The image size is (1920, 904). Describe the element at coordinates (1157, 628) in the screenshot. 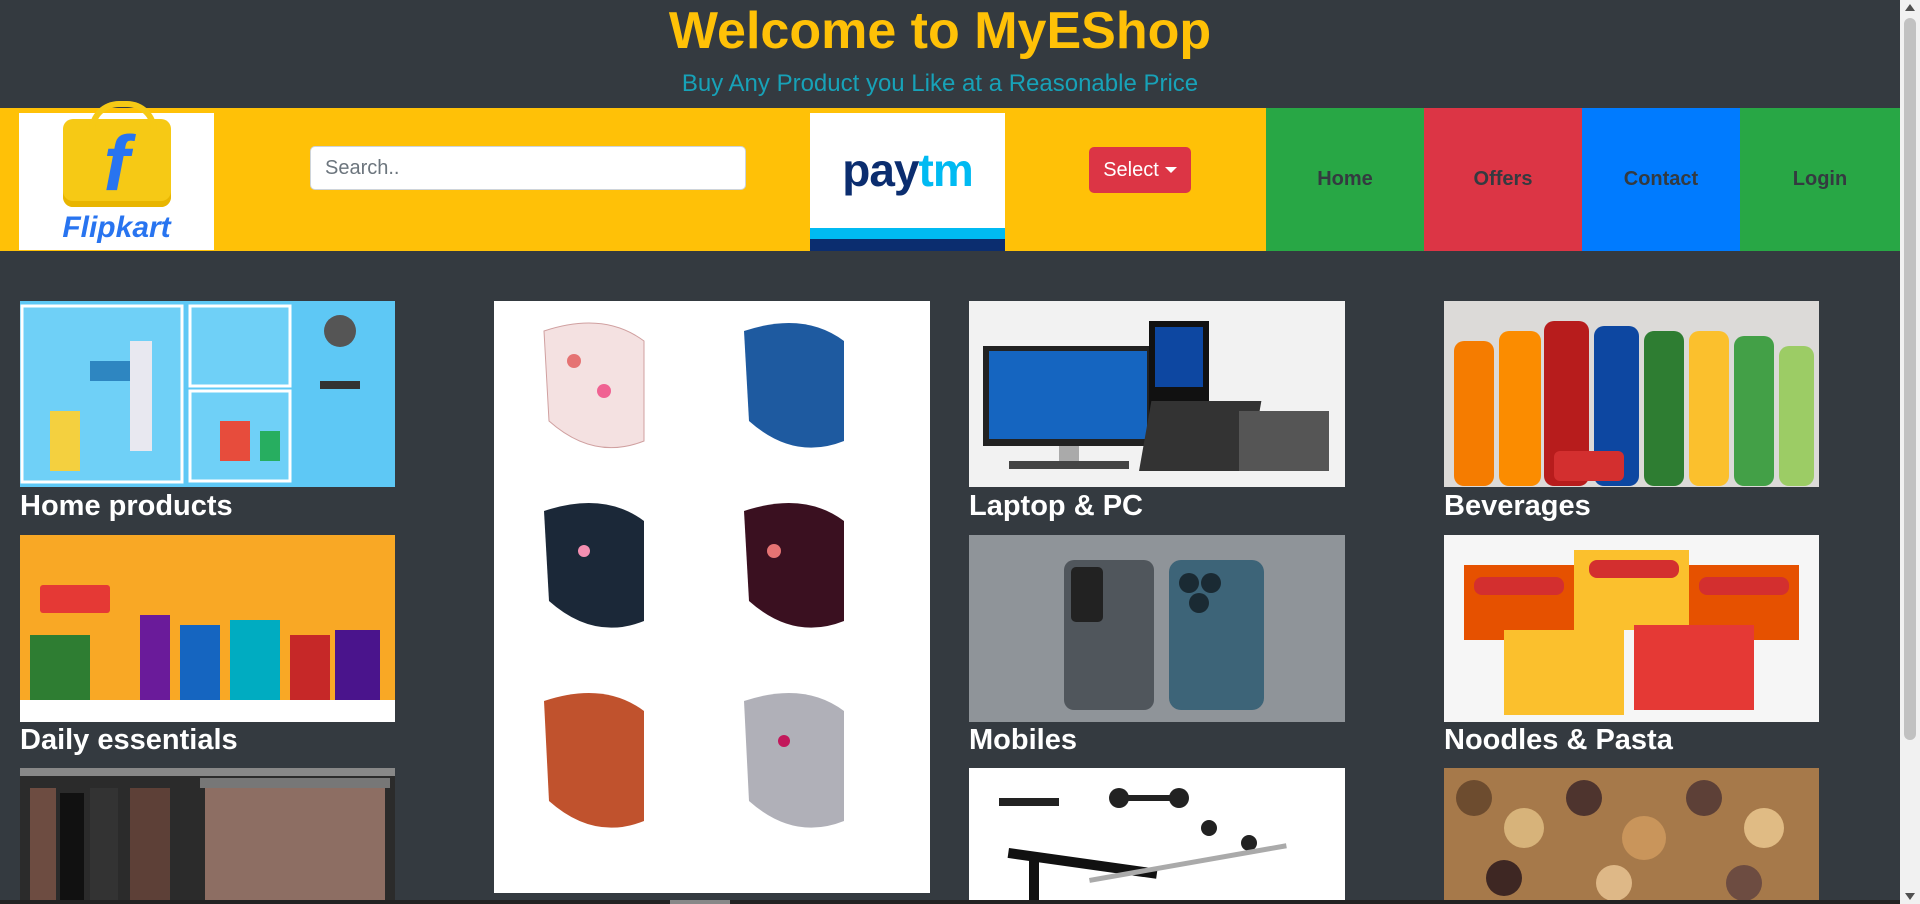

I see `mobiles-image` at that location.